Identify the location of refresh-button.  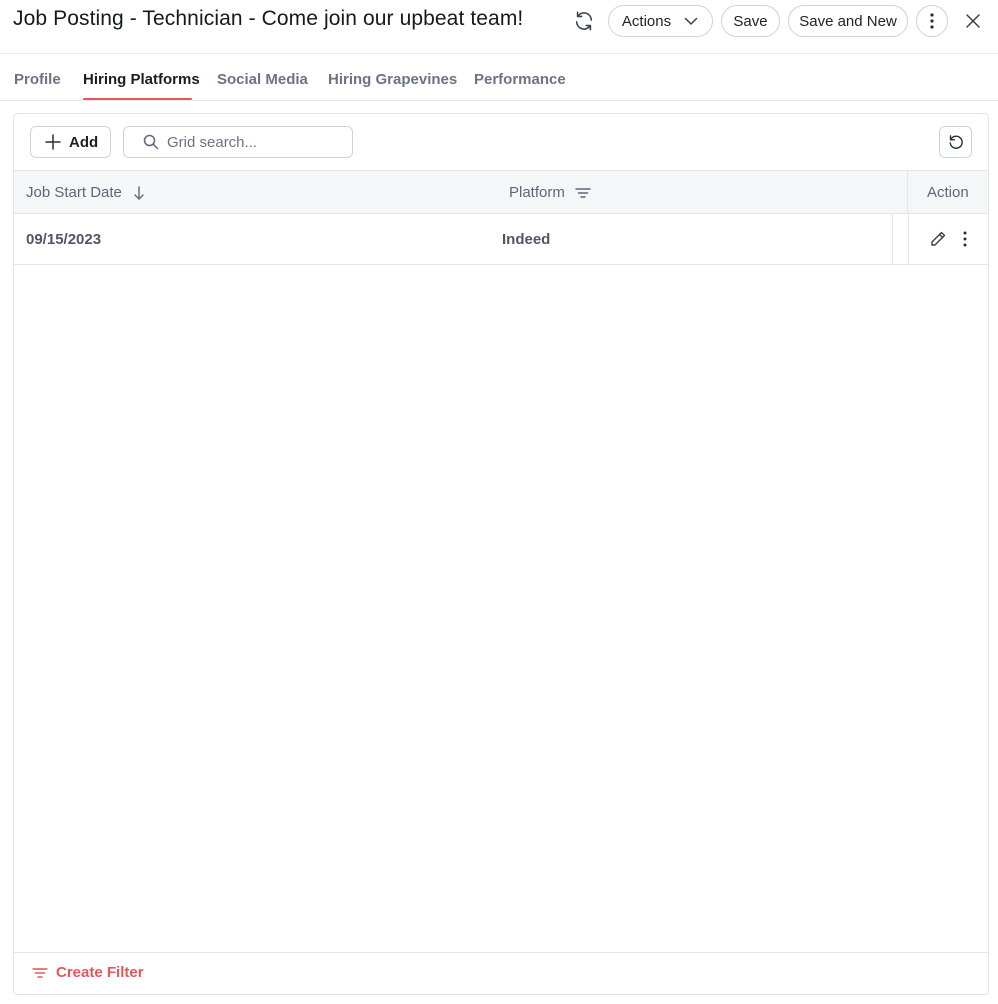
(584, 21).